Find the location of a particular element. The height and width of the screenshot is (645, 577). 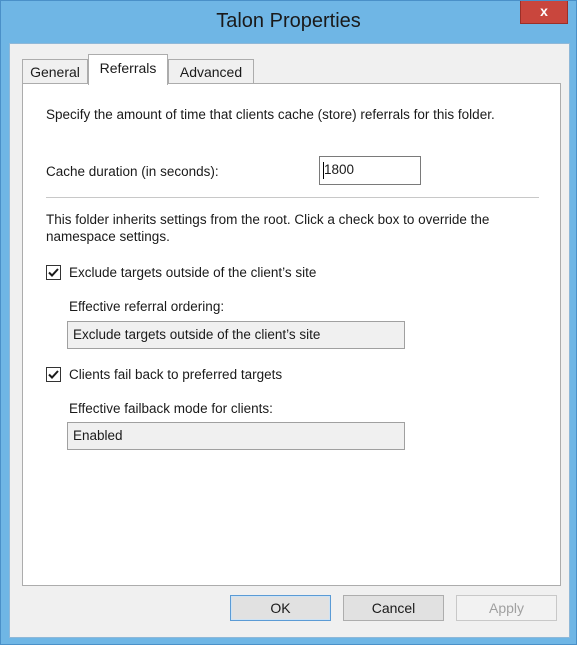

title-bar: Talon Properties x is located at coordinates (288, 22).